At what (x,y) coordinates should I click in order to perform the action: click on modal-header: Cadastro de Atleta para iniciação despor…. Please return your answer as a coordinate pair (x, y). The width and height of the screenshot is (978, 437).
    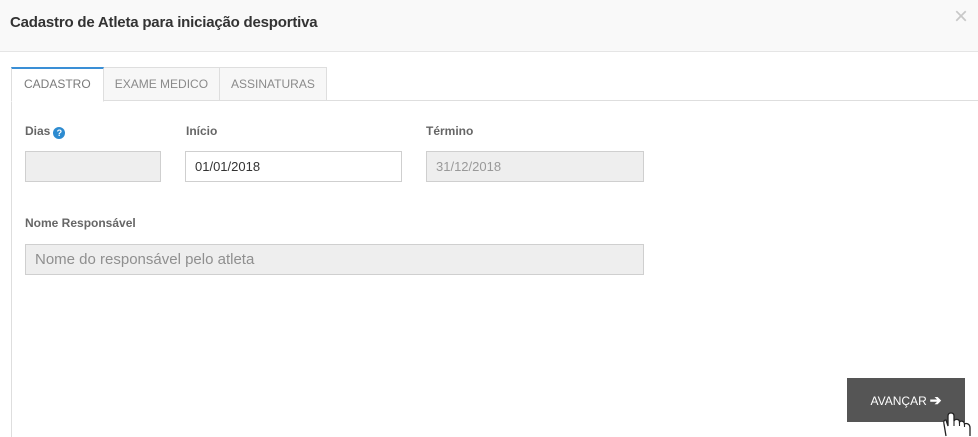
    Looking at the image, I should click on (489, 26).